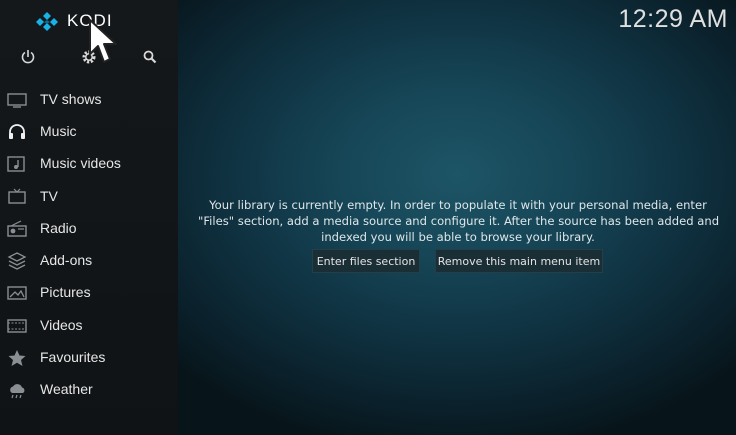 The height and width of the screenshot is (435, 736). Describe the element at coordinates (89, 229) in the screenshot. I see `sidebar-item-radio: Radio` at that location.